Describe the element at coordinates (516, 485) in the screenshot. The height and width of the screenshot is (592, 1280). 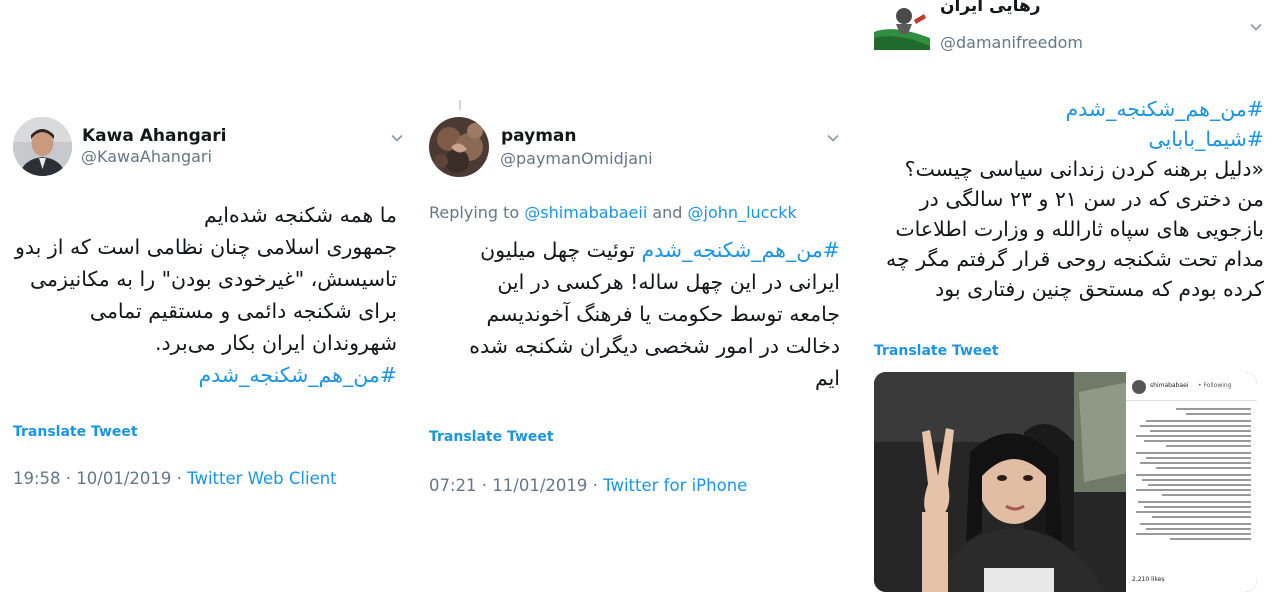
I see `timestamp-text: 07:21 · 11/01/2019 ·` at that location.